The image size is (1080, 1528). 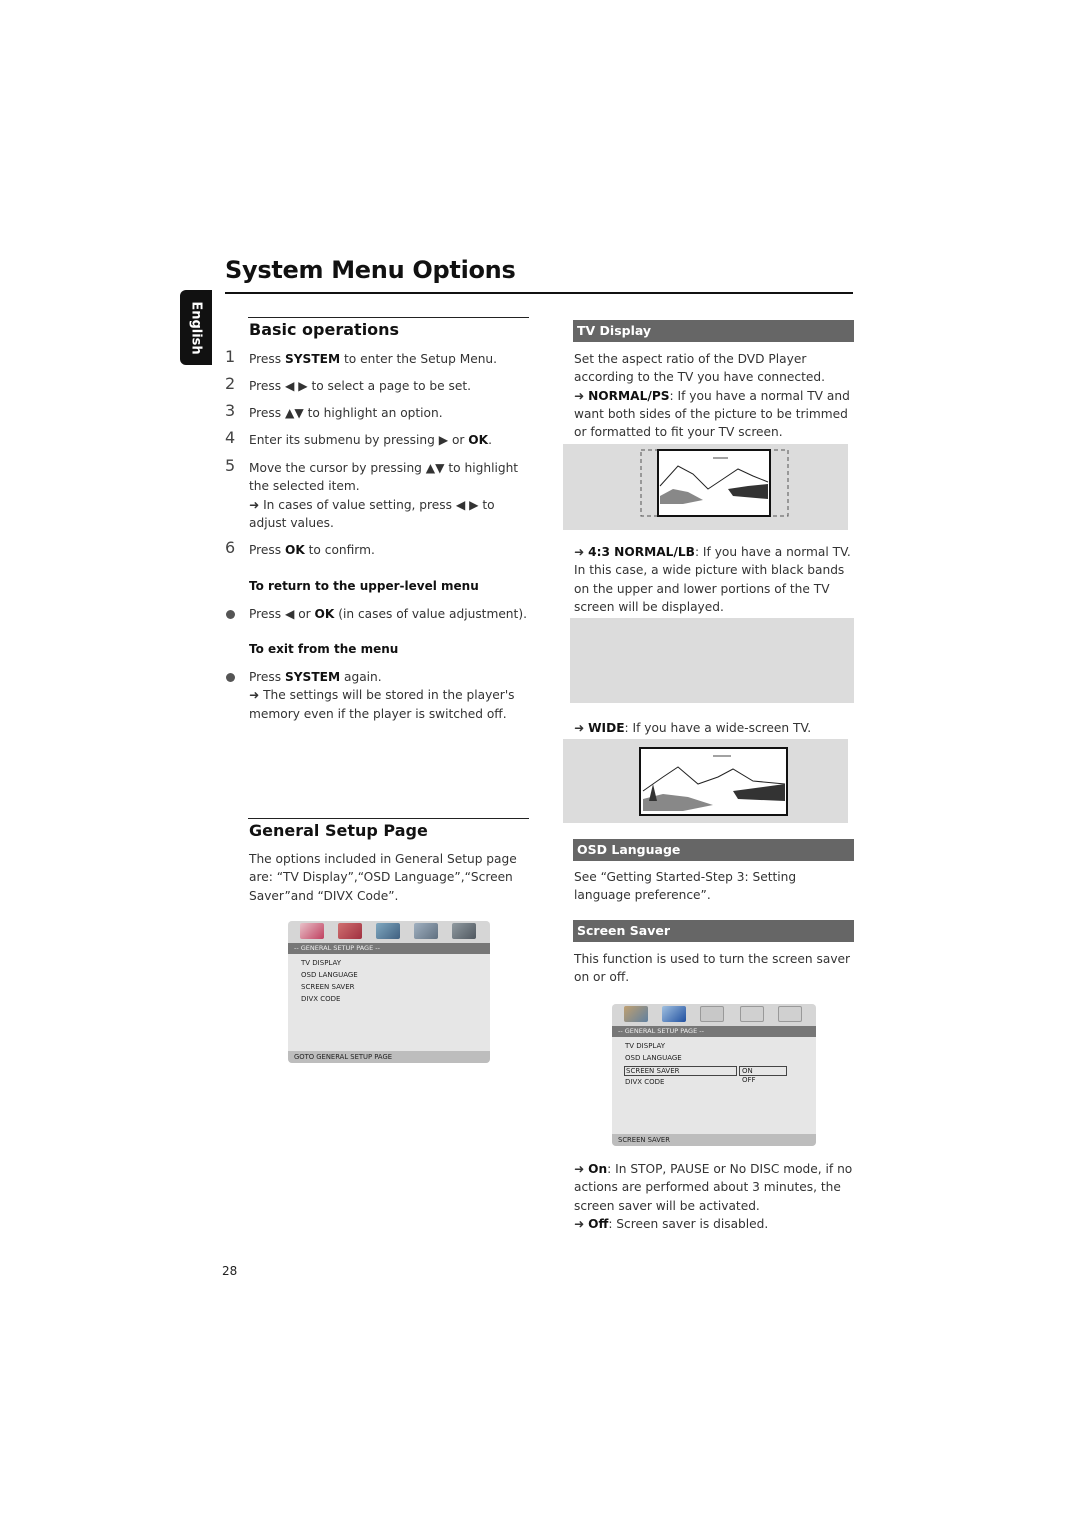 What do you see at coordinates (598, 1223) in the screenshot?
I see `option-name: Off` at bounding box center [598, 1223].